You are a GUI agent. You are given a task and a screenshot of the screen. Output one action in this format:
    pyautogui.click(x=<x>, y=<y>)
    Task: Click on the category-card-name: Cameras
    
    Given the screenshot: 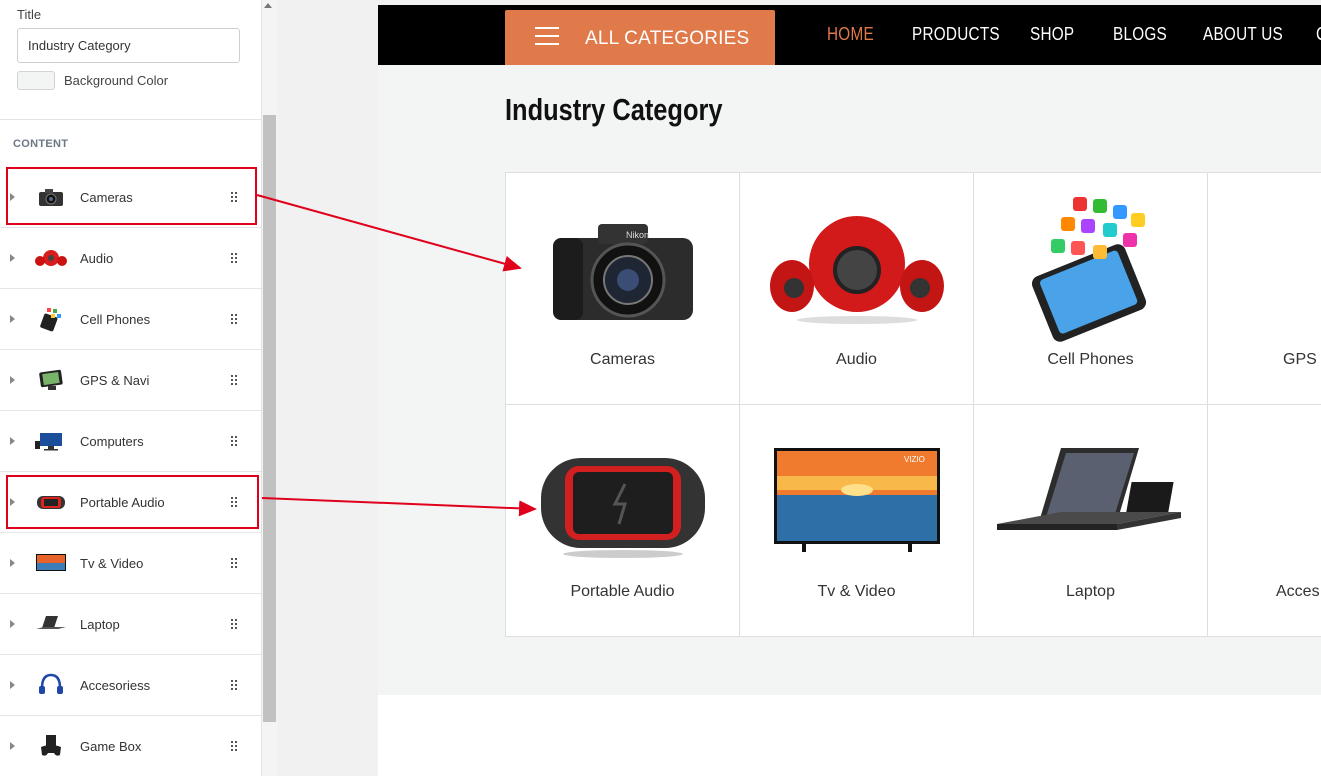 What is the action you would take?
    pyautogui.click(x=622, y=359)
    